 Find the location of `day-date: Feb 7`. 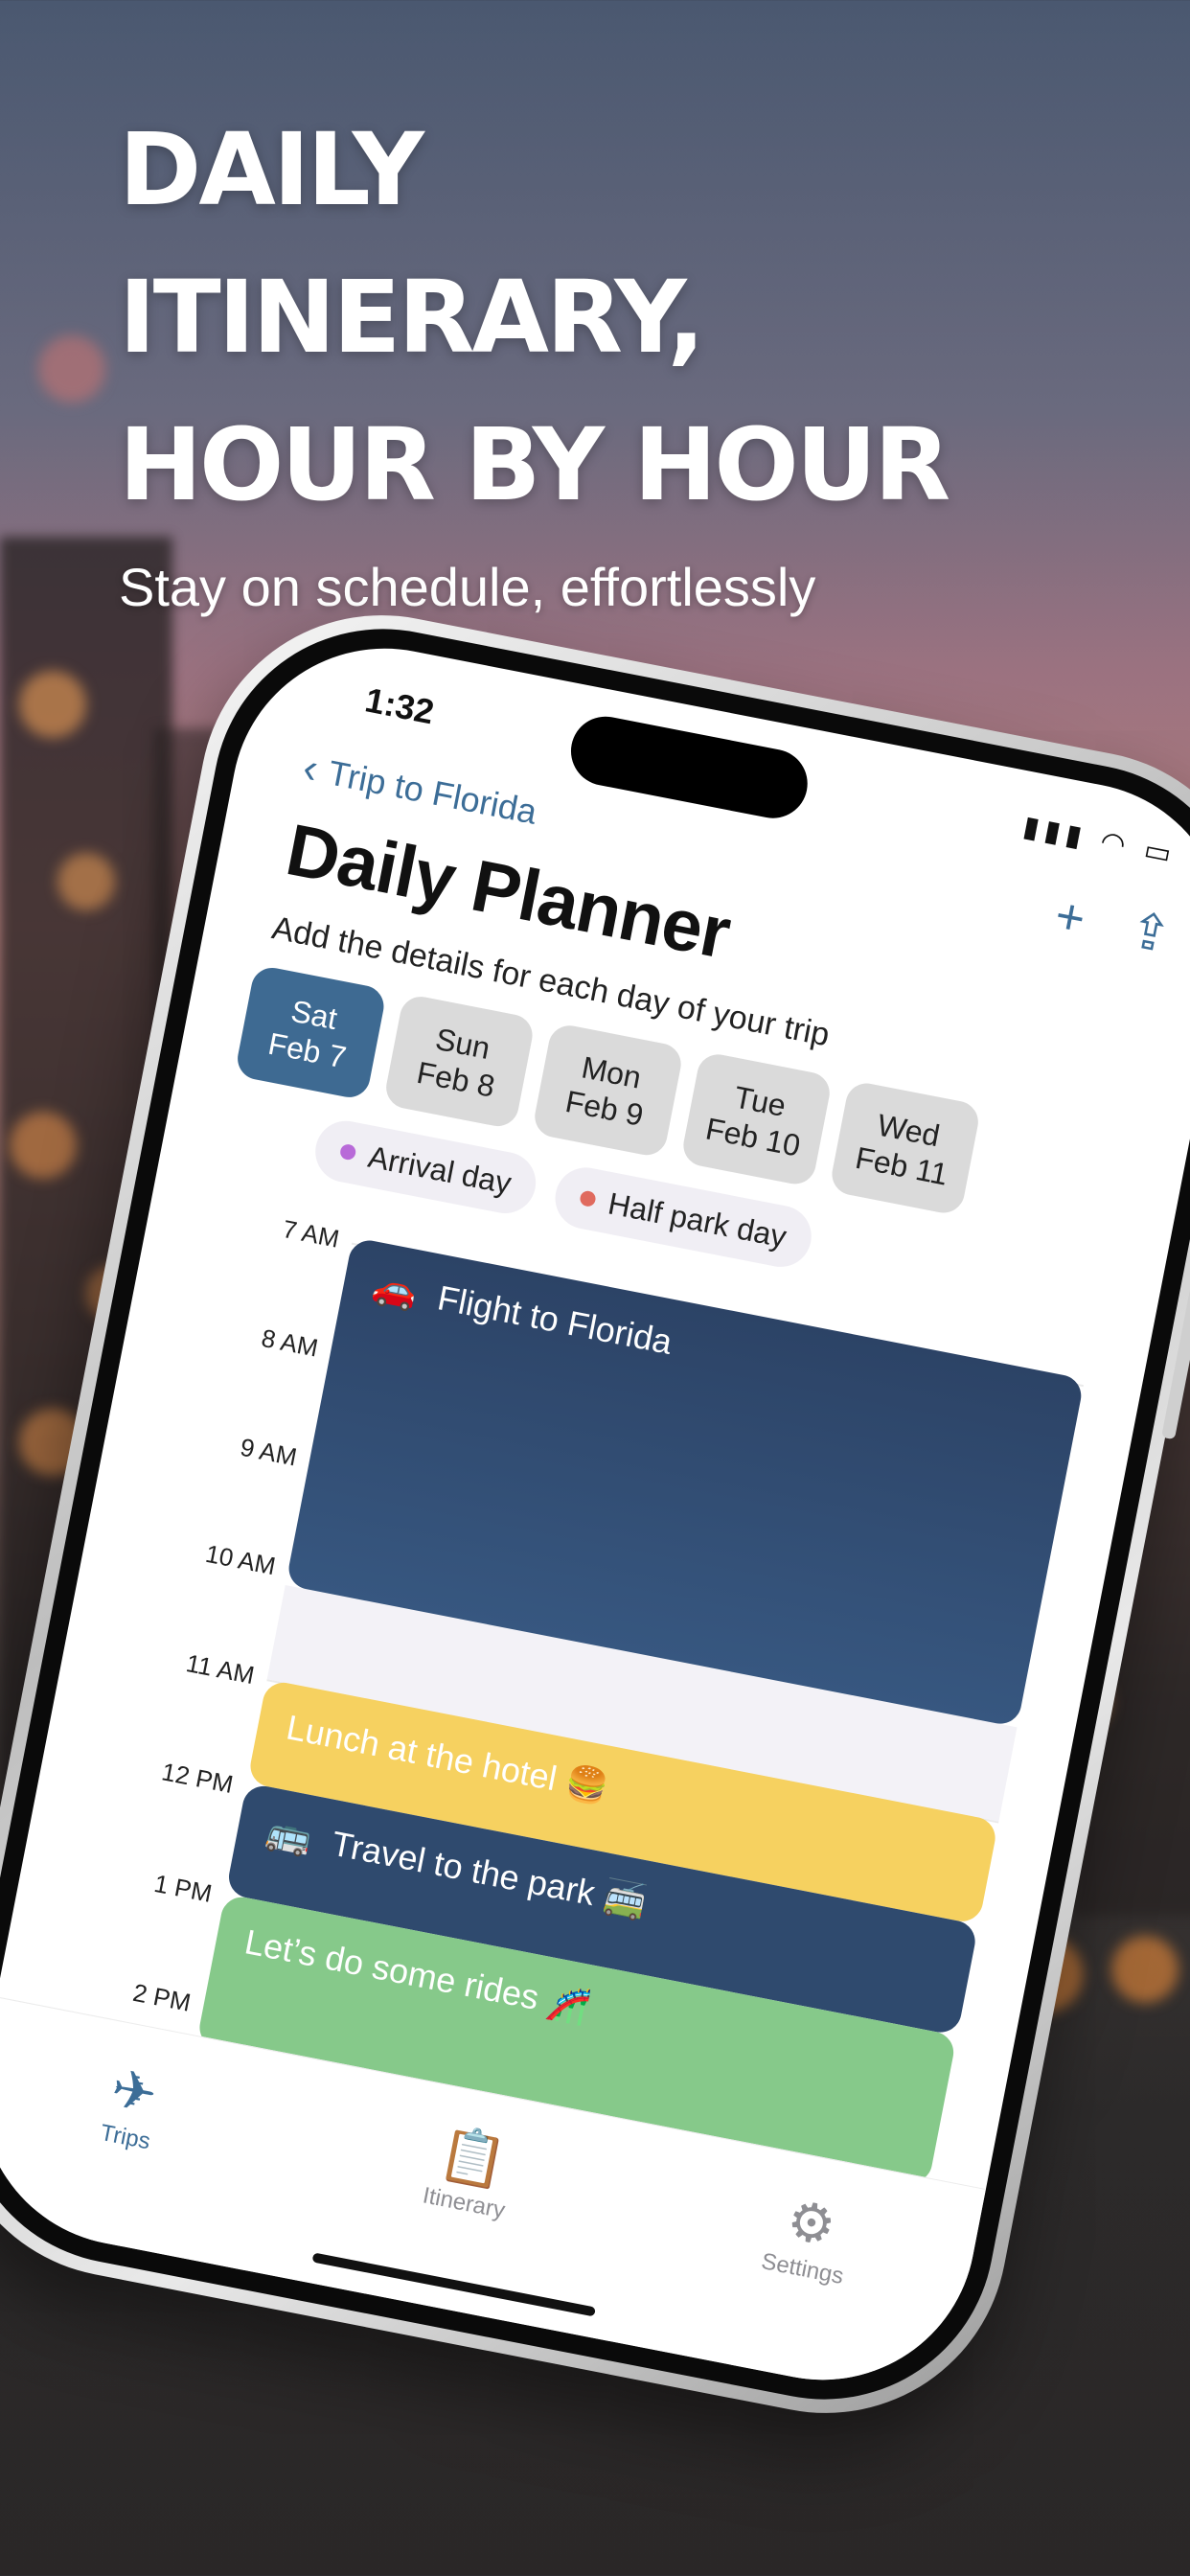

day-date: Feb 7 is located at coordinates (308, 1050).